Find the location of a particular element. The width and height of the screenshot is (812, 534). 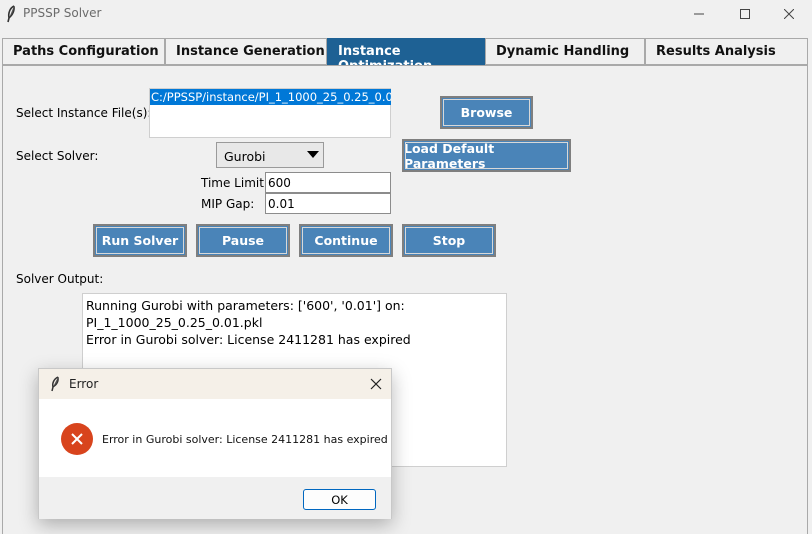

dropdown-arrow-icon is located at coordinates (313, 154).